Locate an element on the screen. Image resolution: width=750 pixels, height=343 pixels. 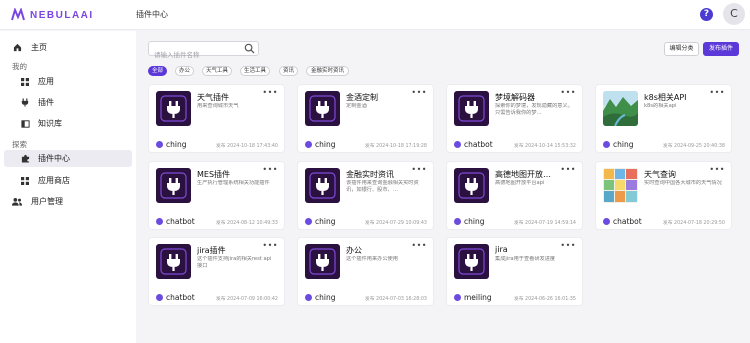
filter-chip: 办公 is located at coordinates (184, 71).